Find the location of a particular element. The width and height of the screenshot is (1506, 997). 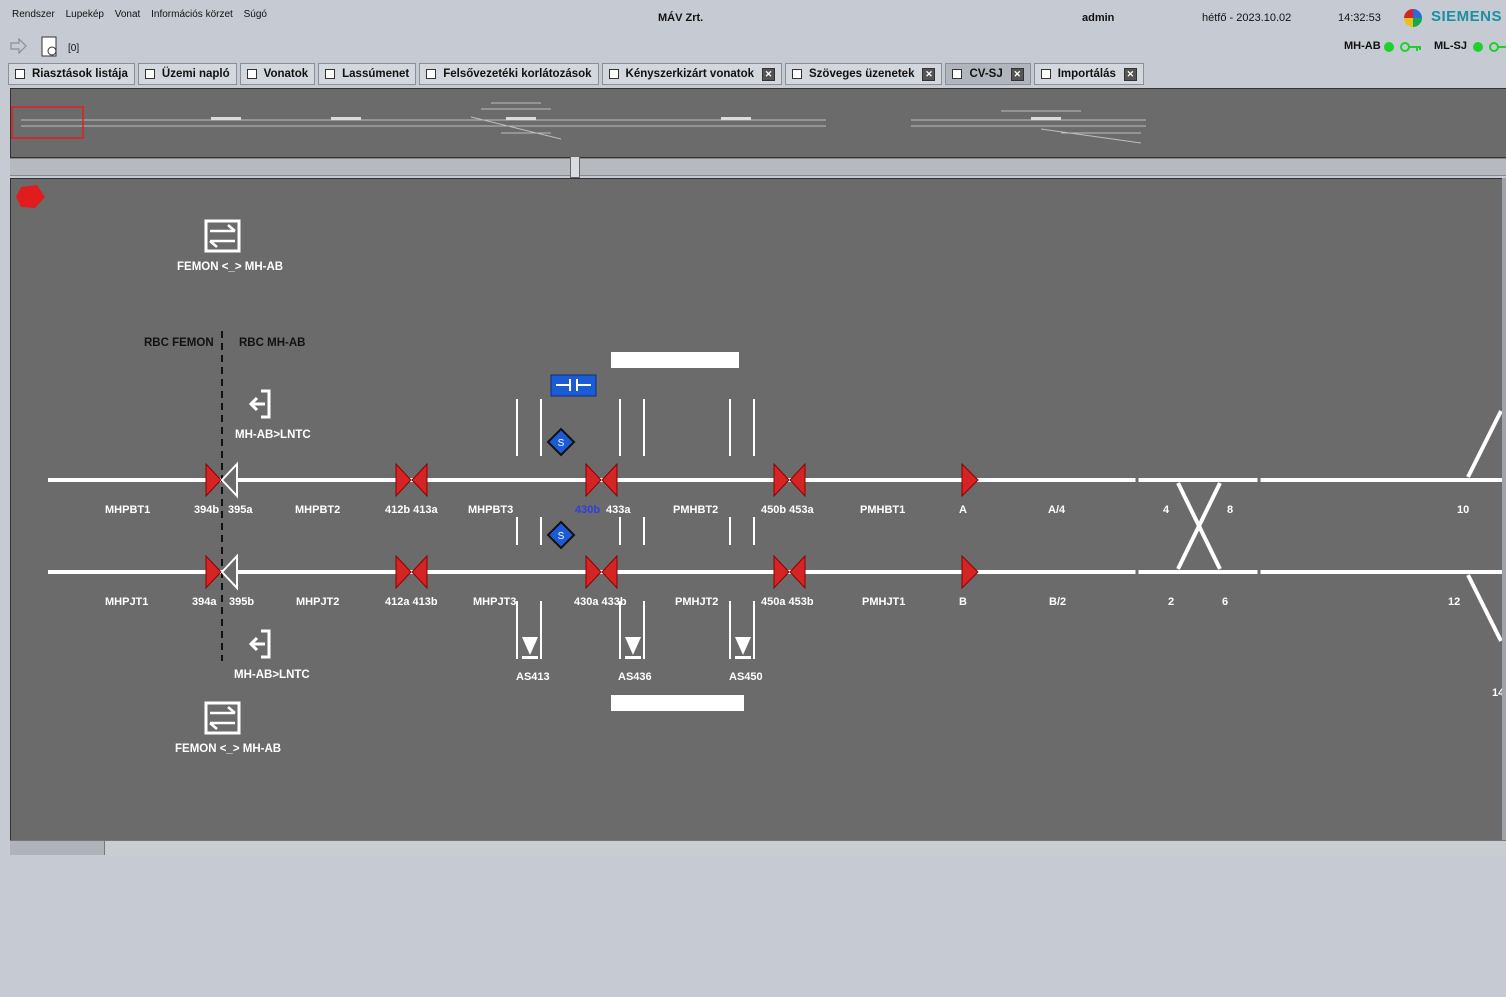

scrollbar-thumb is located at coordinates (57, 848).